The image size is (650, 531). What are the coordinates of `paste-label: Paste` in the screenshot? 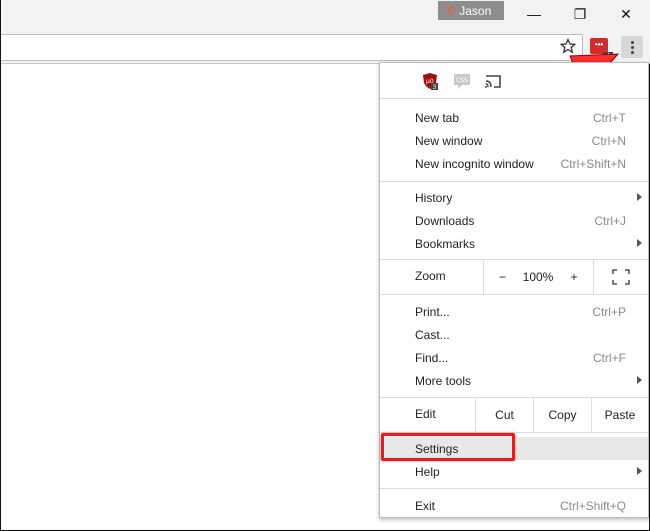 It's located at (620, 414).